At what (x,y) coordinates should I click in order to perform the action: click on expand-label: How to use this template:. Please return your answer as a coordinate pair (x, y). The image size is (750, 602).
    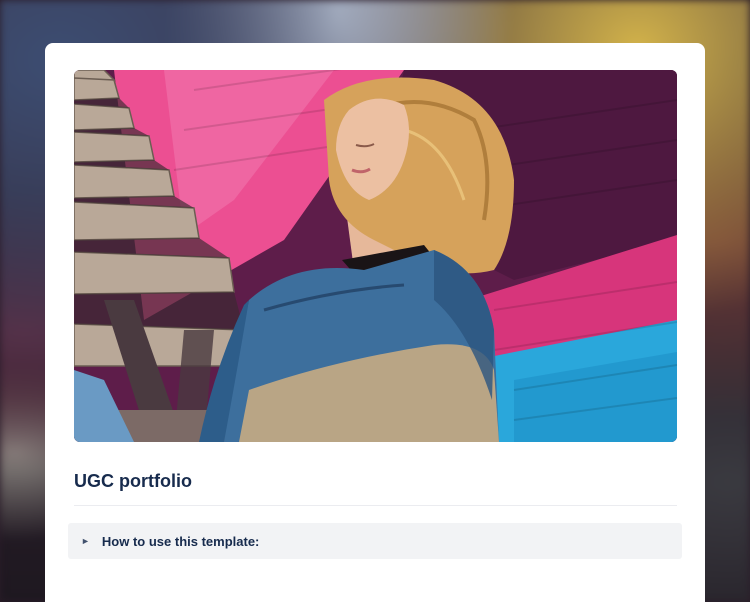
    Looking at the image, I should click on (180, 541).